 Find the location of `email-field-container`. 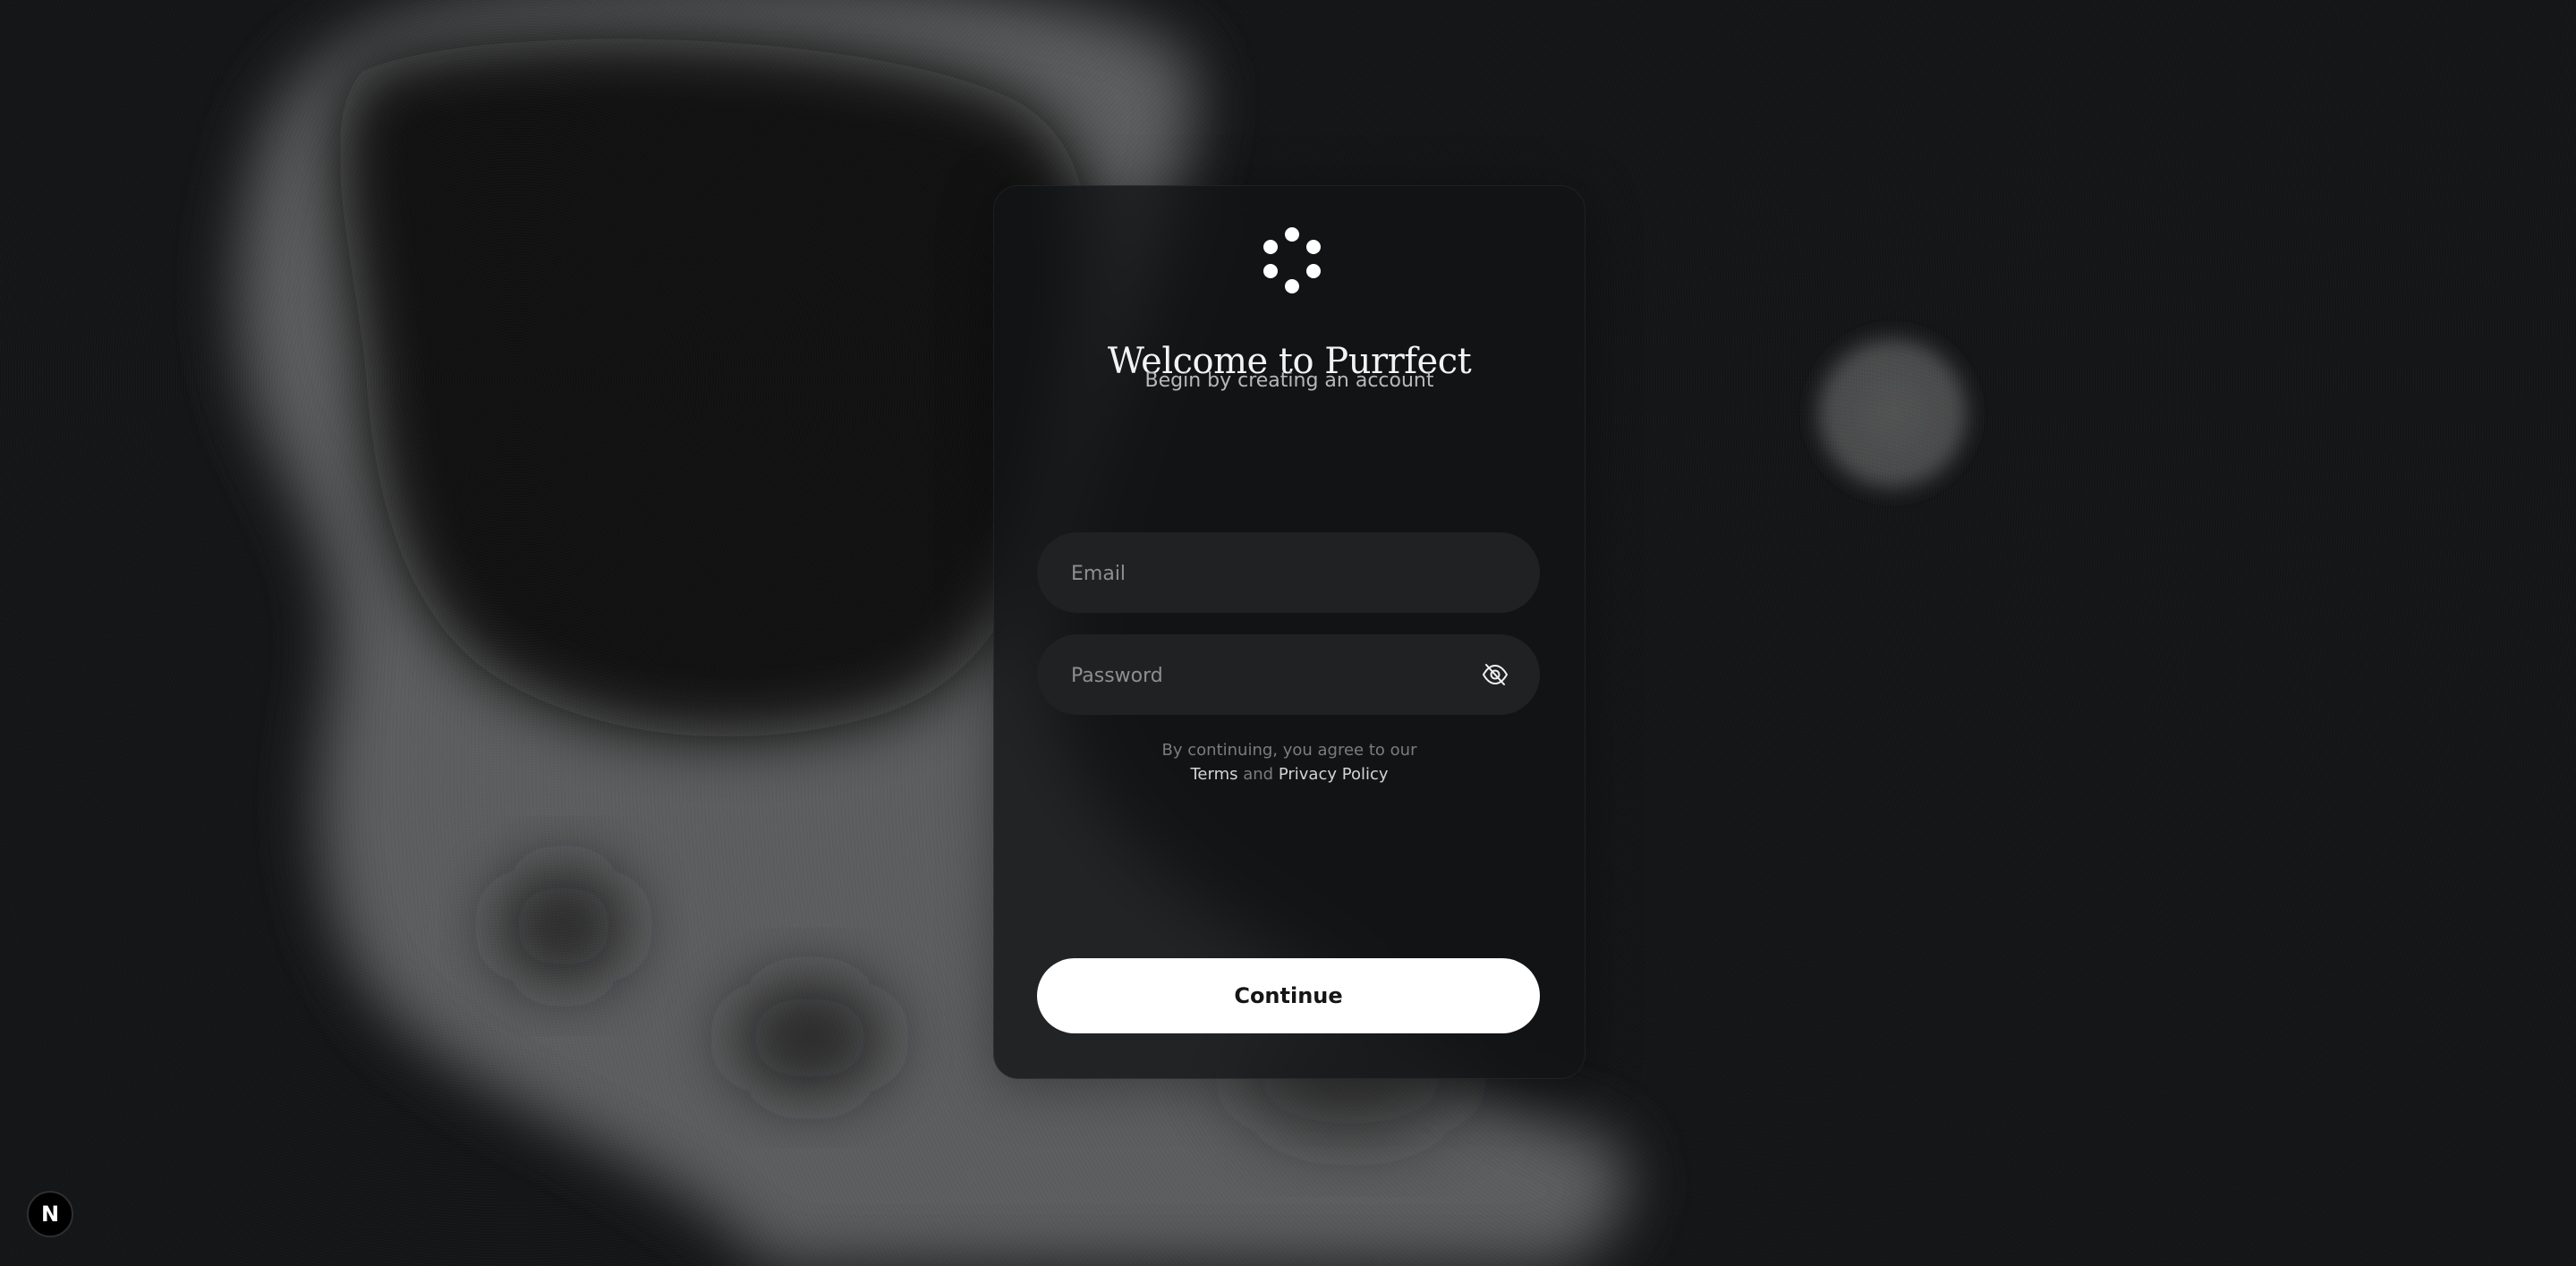

email-field-container is located at coordinates (1288, 573).